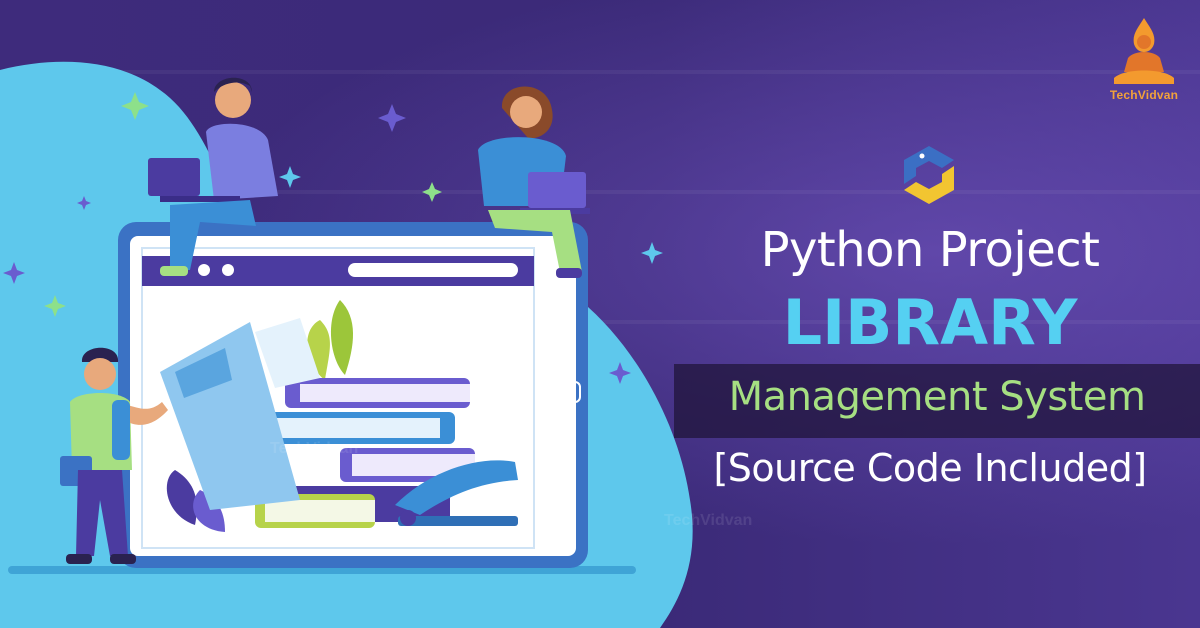  I want to click on headline-source-code: [Source Code Included], so click(930, 468).